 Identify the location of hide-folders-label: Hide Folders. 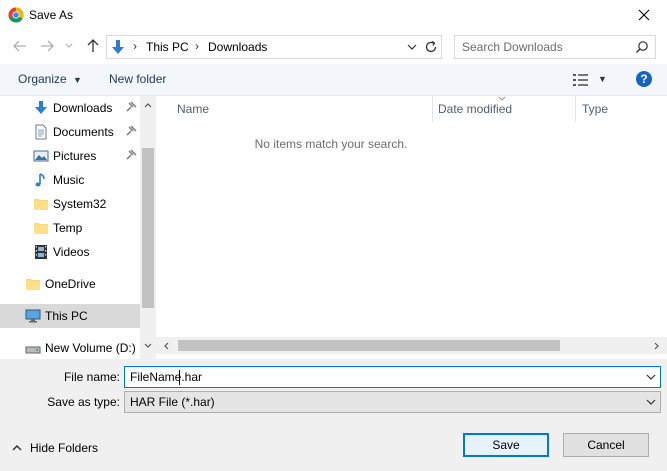
(64, 448).